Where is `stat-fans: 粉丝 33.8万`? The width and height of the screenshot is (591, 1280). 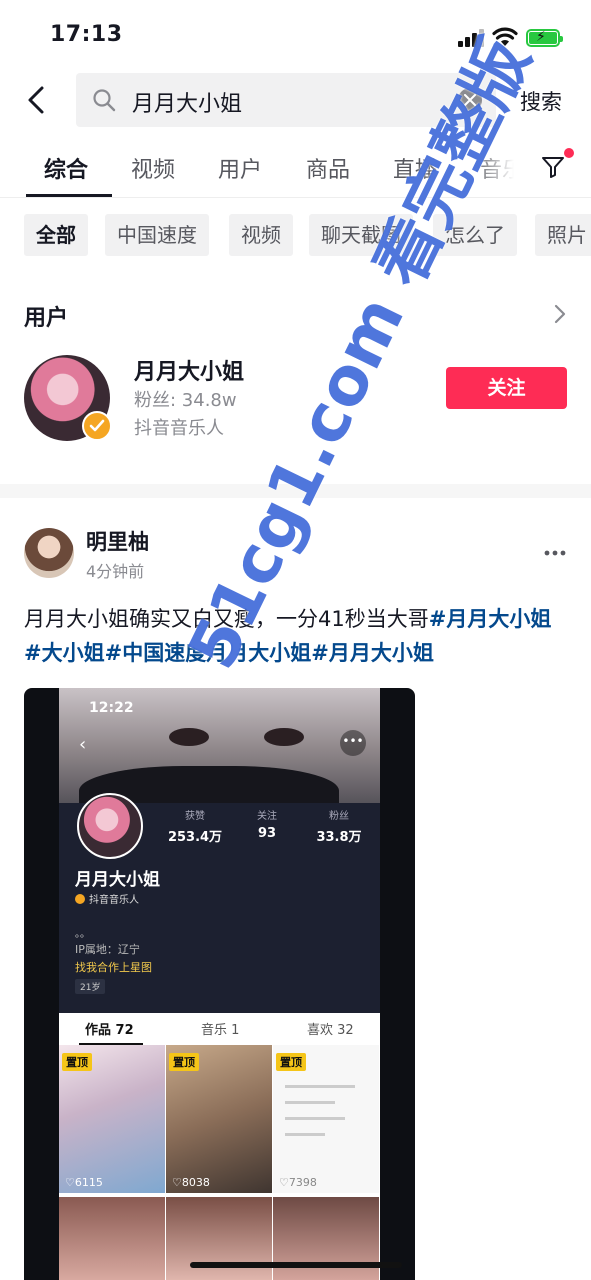
stat-fans: 粉丝 33.8万 is located at coordinates (339, 828).